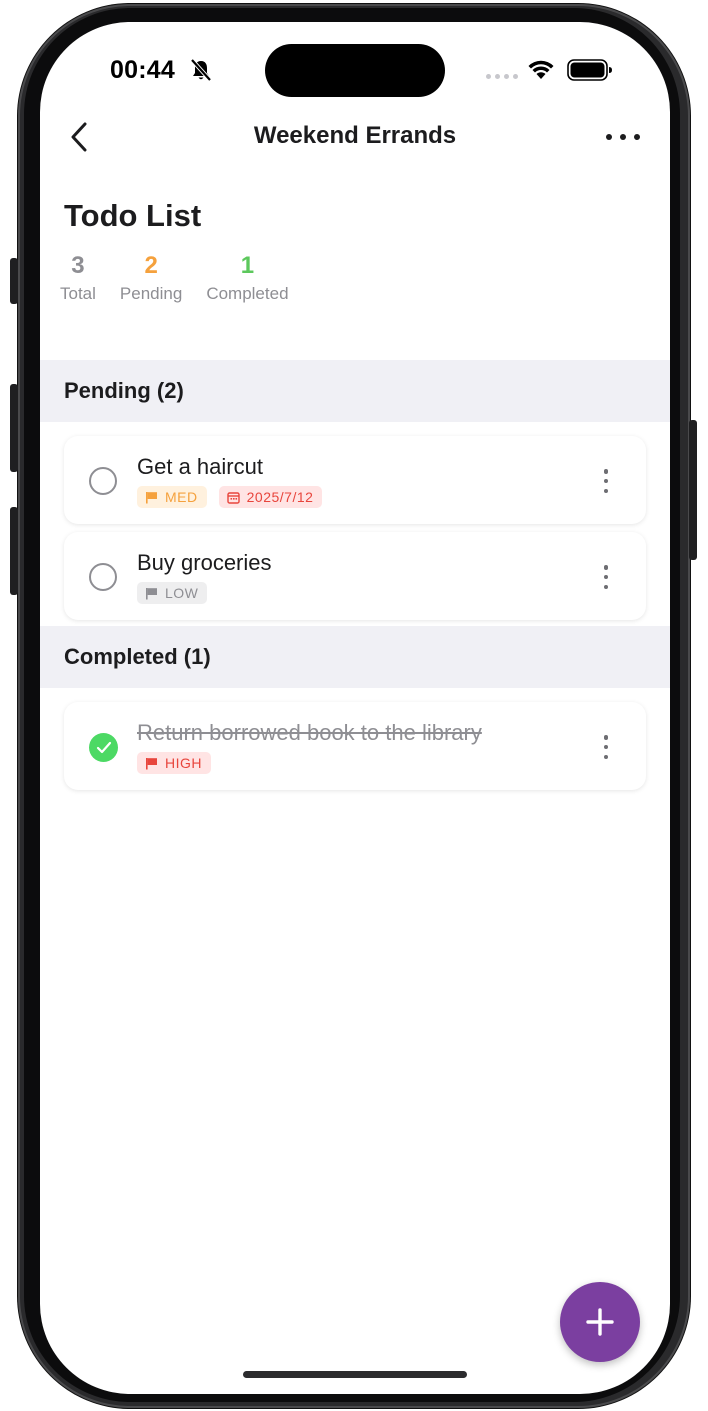 The image size is (708, 1411). What do you see at coordinates (355, 657) in the screenshot?
I see `section-header-completed: Completed (1)` at bounding box center [355, 657].